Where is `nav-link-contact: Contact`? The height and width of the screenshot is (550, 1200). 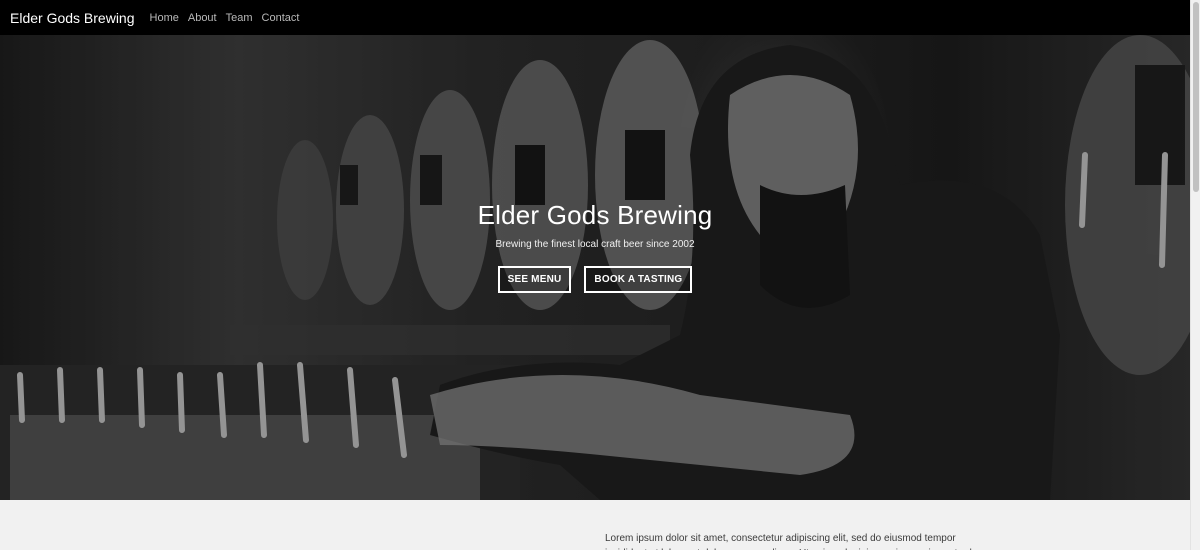
nav-link-contact: Contact is located at coordinates (281, 18).